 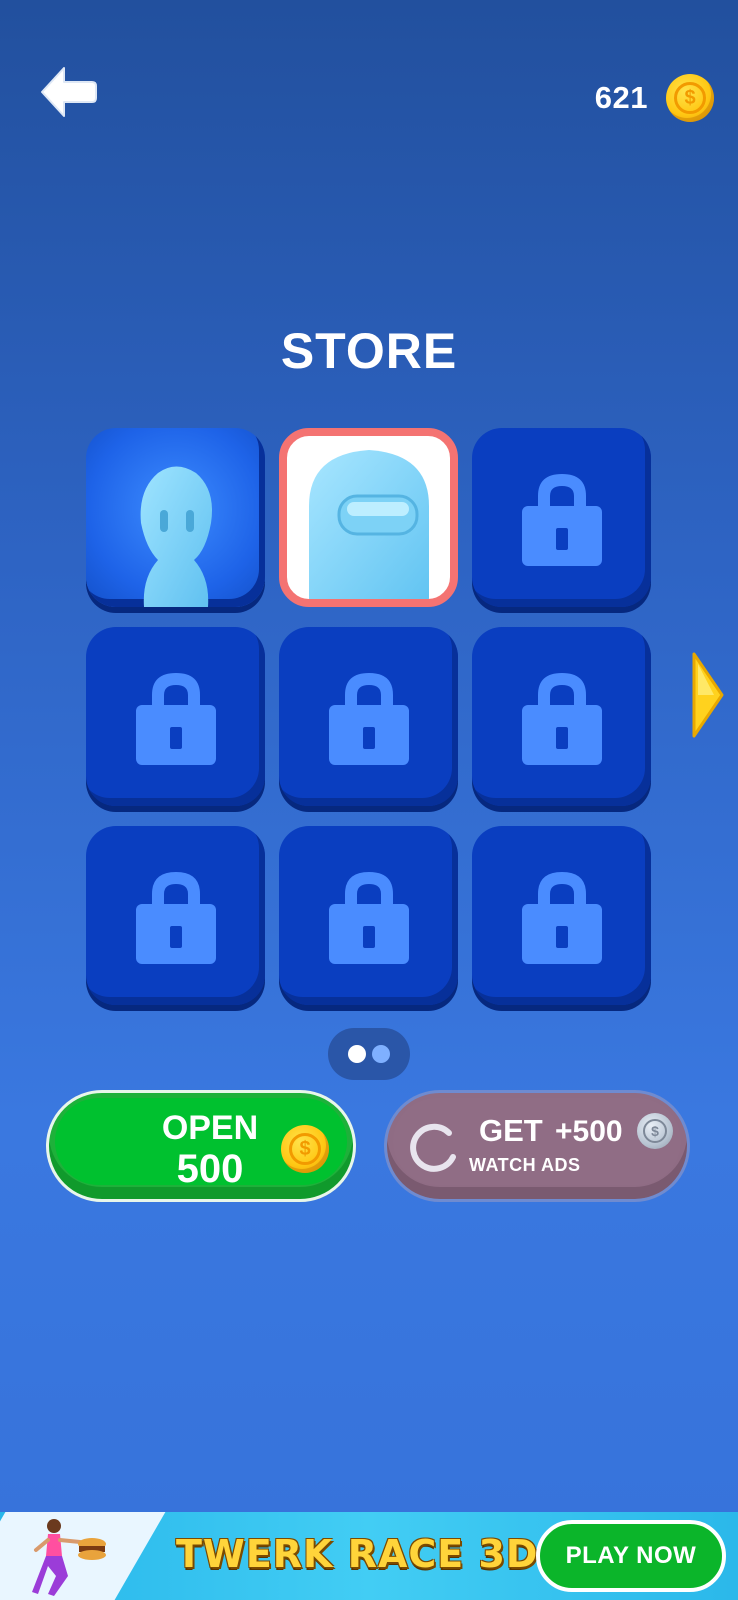 I want to click on open-button: OPEN 500 $, so click(x=201, y=1146).